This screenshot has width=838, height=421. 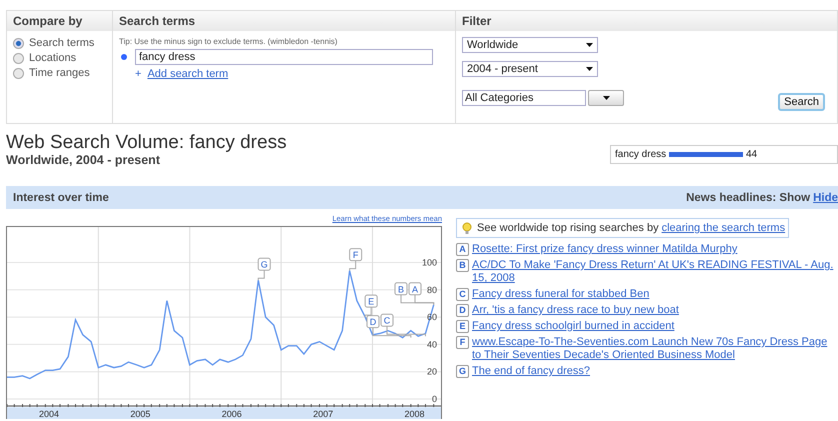 What do you see at coordinates (414, 414) in the screenshot?
I see `axis-label: 2008` at bounding box center [414, 414].